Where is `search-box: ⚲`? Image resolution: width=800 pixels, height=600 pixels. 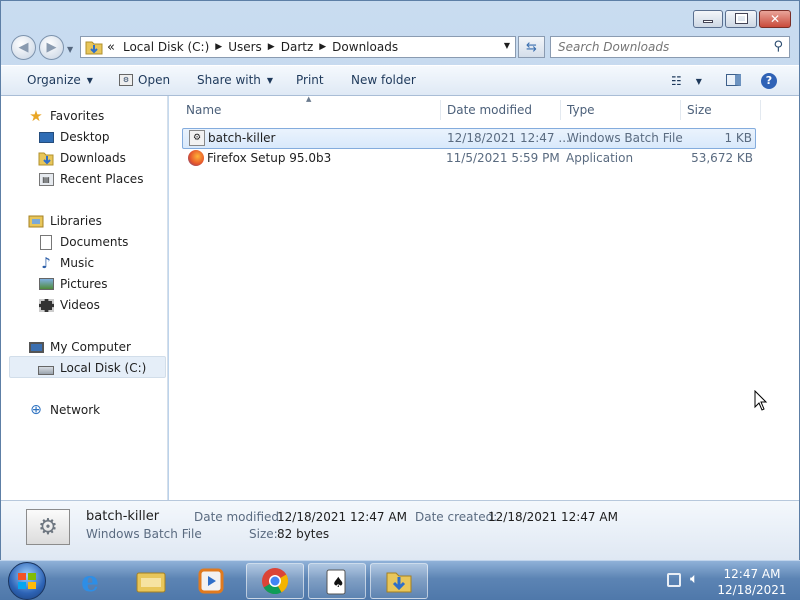 search-box: ⚲ is located at coordinates (670, 47).